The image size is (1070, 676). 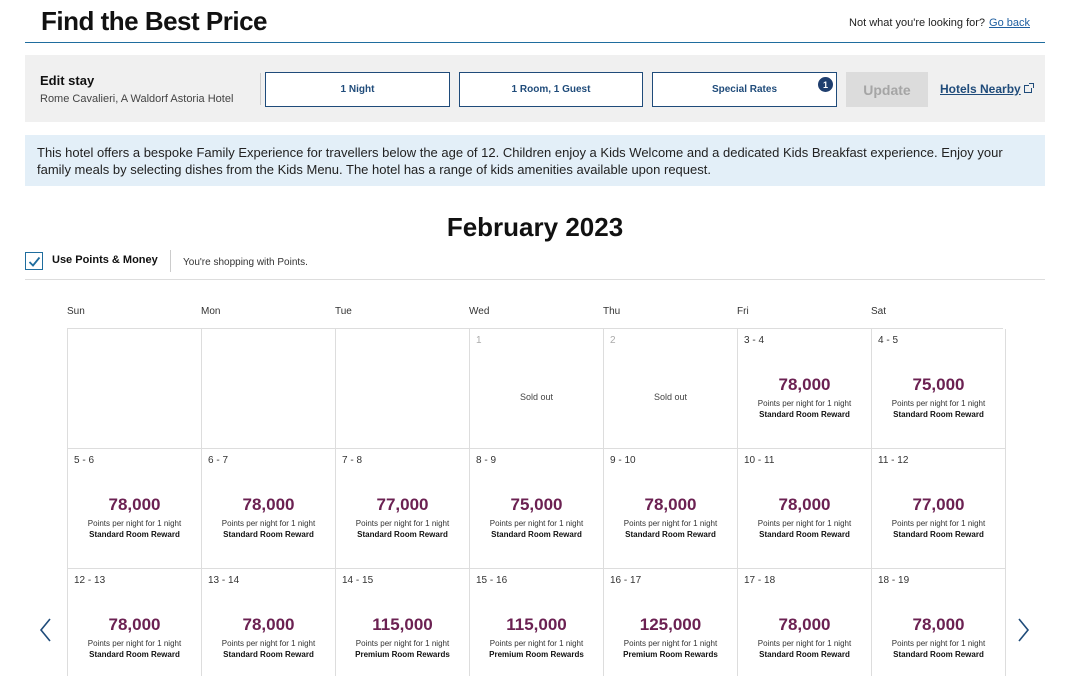 What do you see at coordinates (492, 580) in the screenshot?
I see `day-date: 15 - 16` at bounding box center [492, 580].